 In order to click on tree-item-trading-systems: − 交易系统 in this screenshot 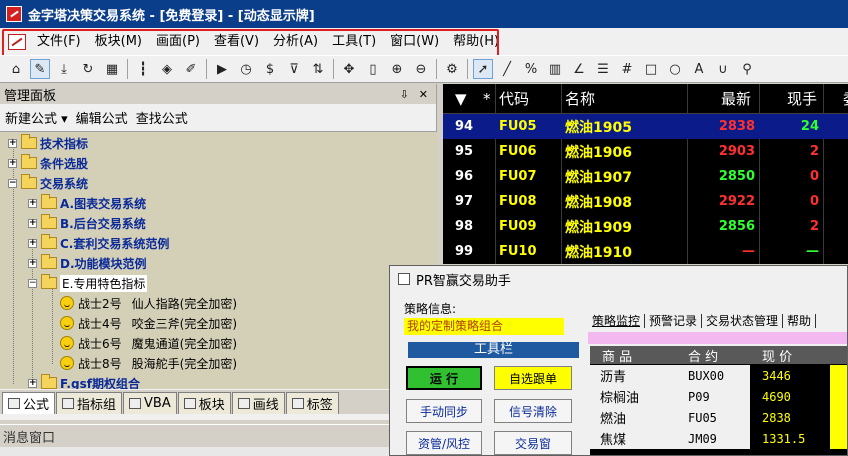, I will do `click(48, 183)`.